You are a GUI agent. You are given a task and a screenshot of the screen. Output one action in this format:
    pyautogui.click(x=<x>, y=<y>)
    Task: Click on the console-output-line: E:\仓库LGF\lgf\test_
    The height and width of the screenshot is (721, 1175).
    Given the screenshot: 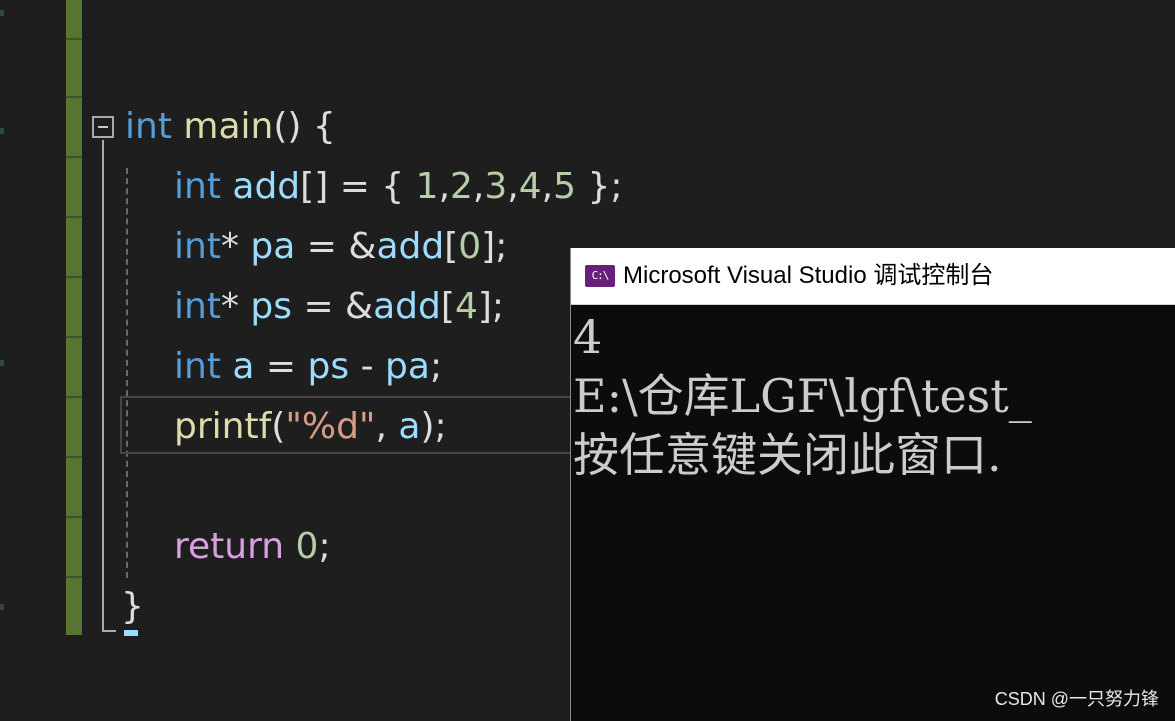 What is the action you would take?
    pyautogui.click(x=802, y=396)
    